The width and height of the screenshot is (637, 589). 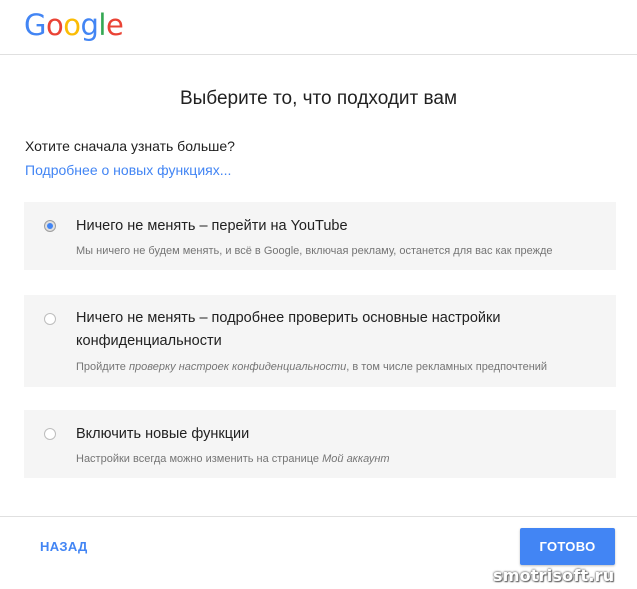 What do you see at coordinates (102, 25) in the screenshot?
I see `logo-letter: l` at bounding box center [102, 25].